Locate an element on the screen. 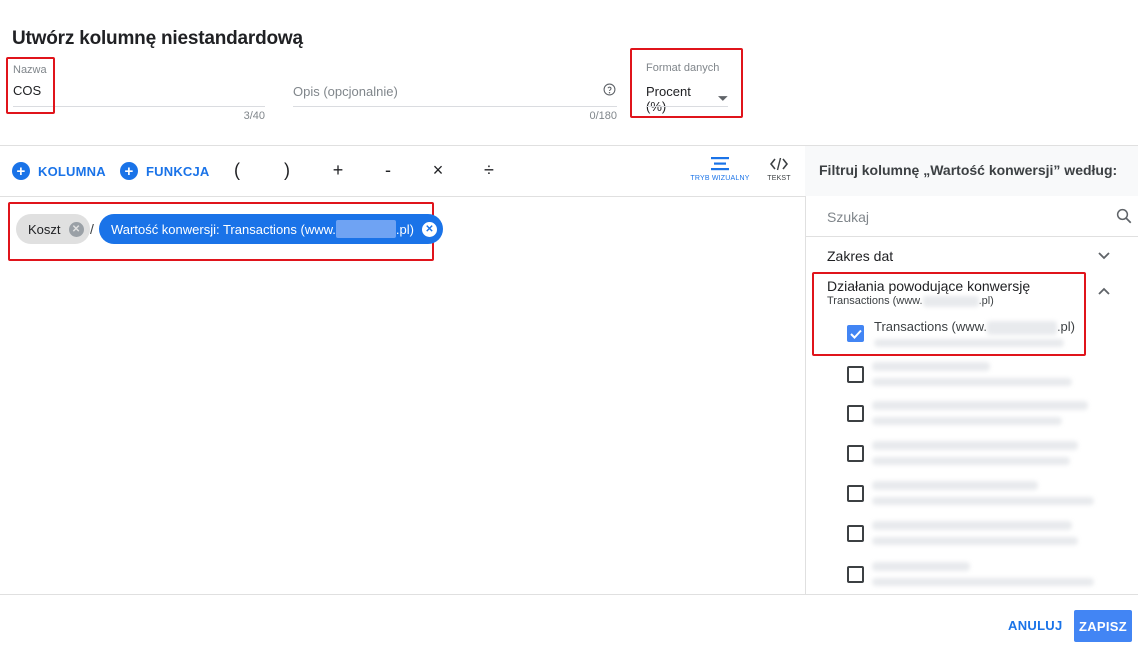 This screenshot has height=650, width=1138. conversion-actions-label: Działania powodujące konwersję is located at coordinates (929, 286).